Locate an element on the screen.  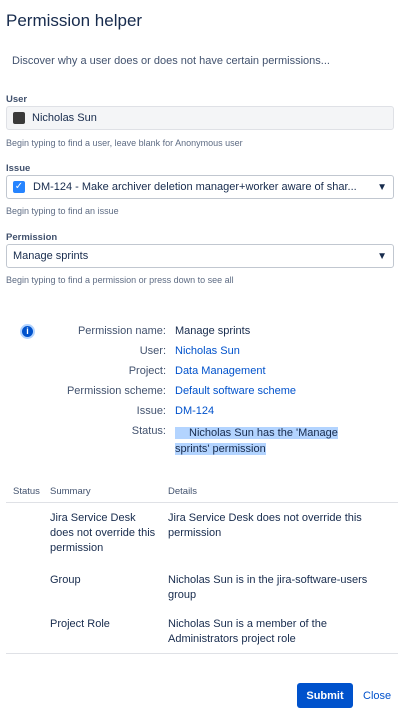
info-key: Permission scheme: is located at coordinates (116, 391).